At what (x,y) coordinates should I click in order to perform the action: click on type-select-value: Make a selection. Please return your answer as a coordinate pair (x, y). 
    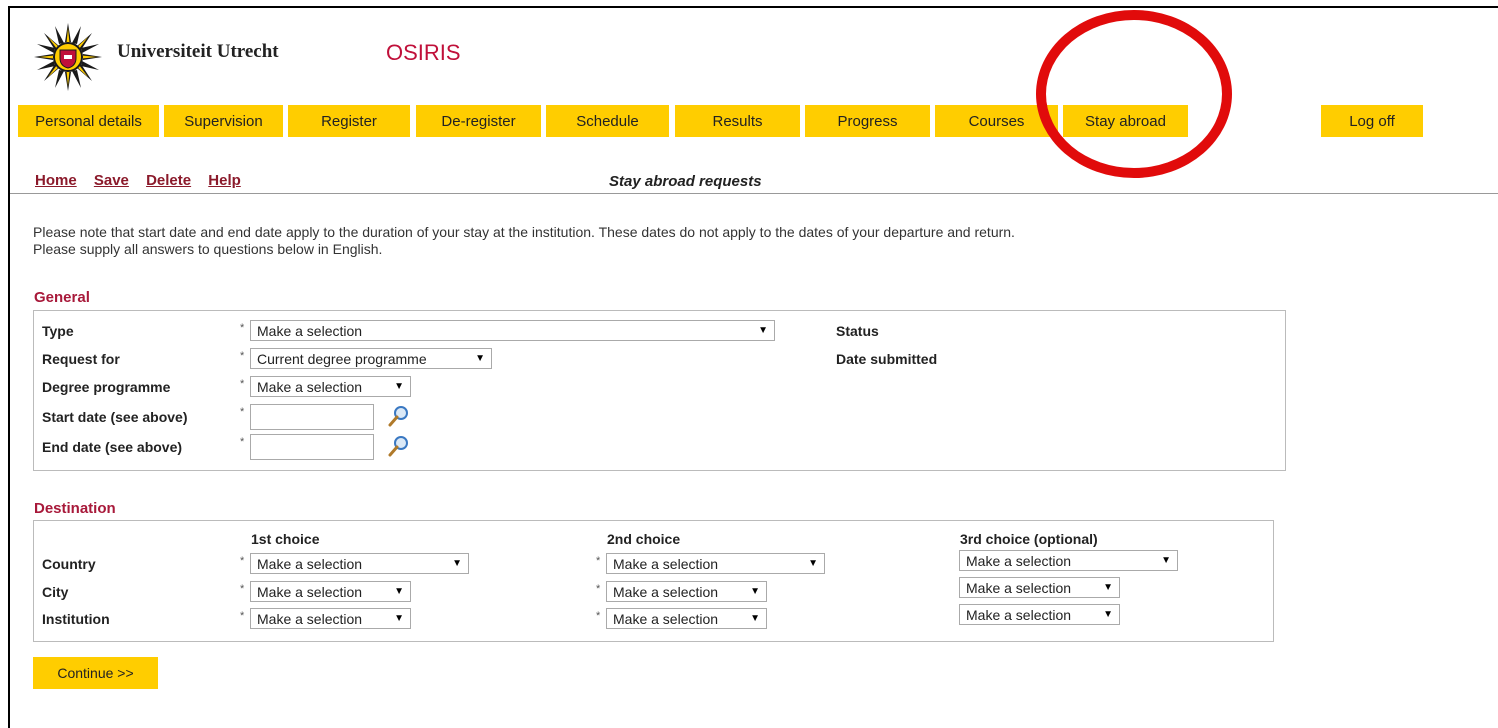
    Looking at the image, I should click on (310, 330).